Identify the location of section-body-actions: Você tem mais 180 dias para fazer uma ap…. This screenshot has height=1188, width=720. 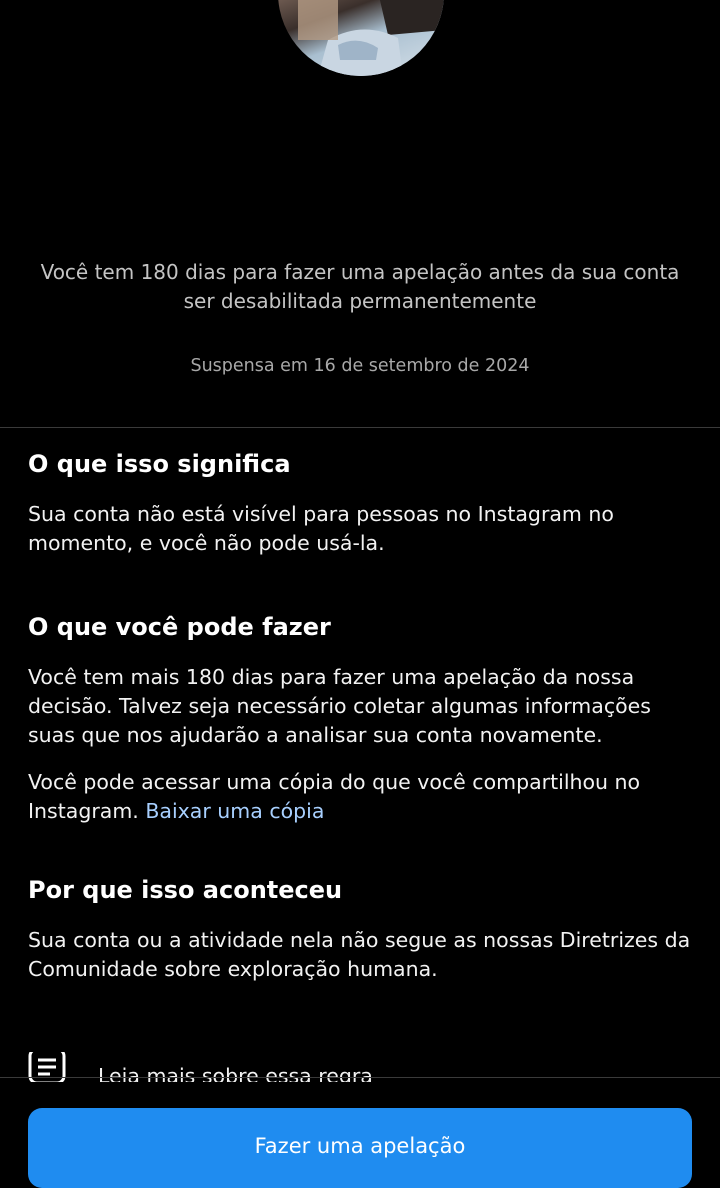
(339, 706).